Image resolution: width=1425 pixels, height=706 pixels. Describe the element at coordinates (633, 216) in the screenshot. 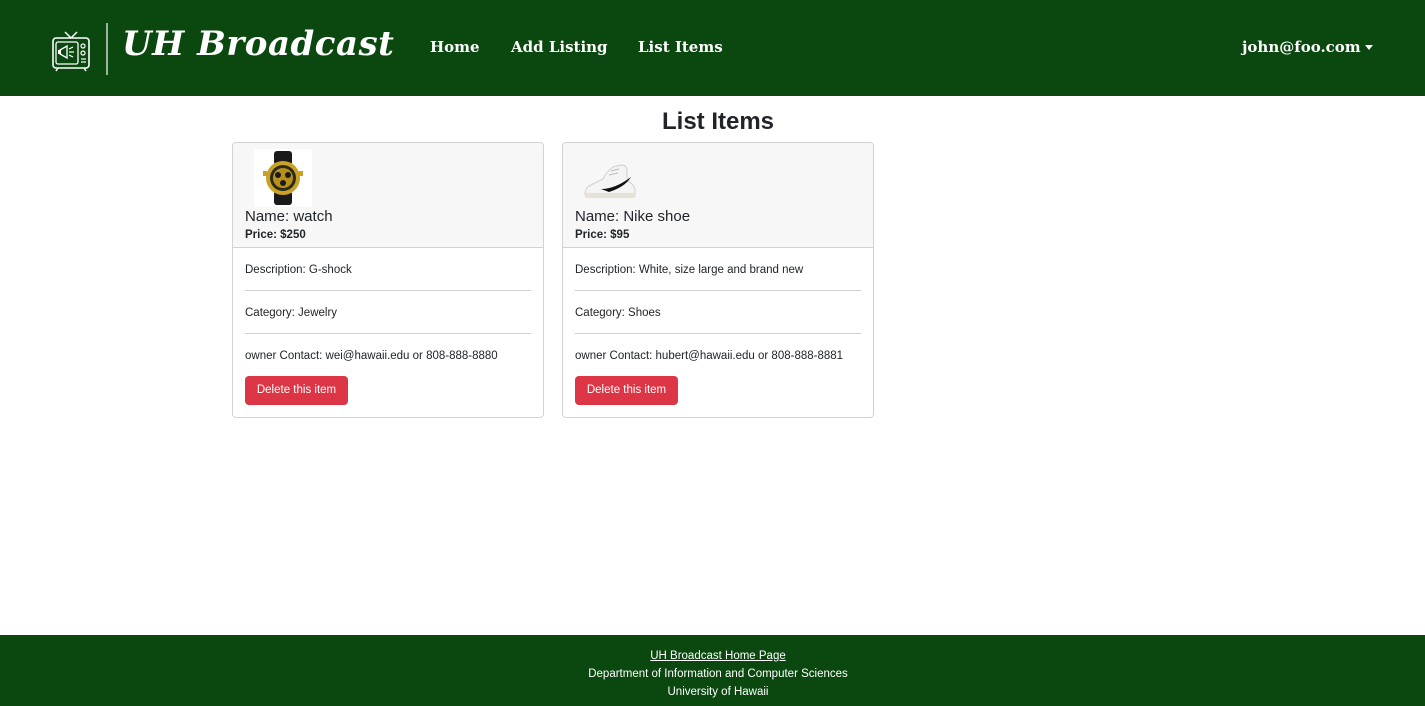

I see `item-name: Name: Nike shoe` at that location.